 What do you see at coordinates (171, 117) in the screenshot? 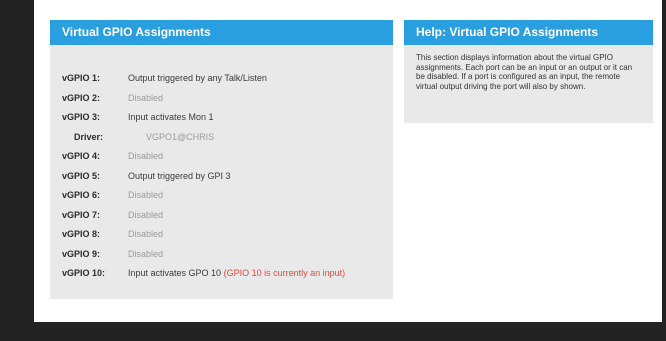
I see `vgpio-value: Input activates Mon 1` at bounding box center [171, 117].